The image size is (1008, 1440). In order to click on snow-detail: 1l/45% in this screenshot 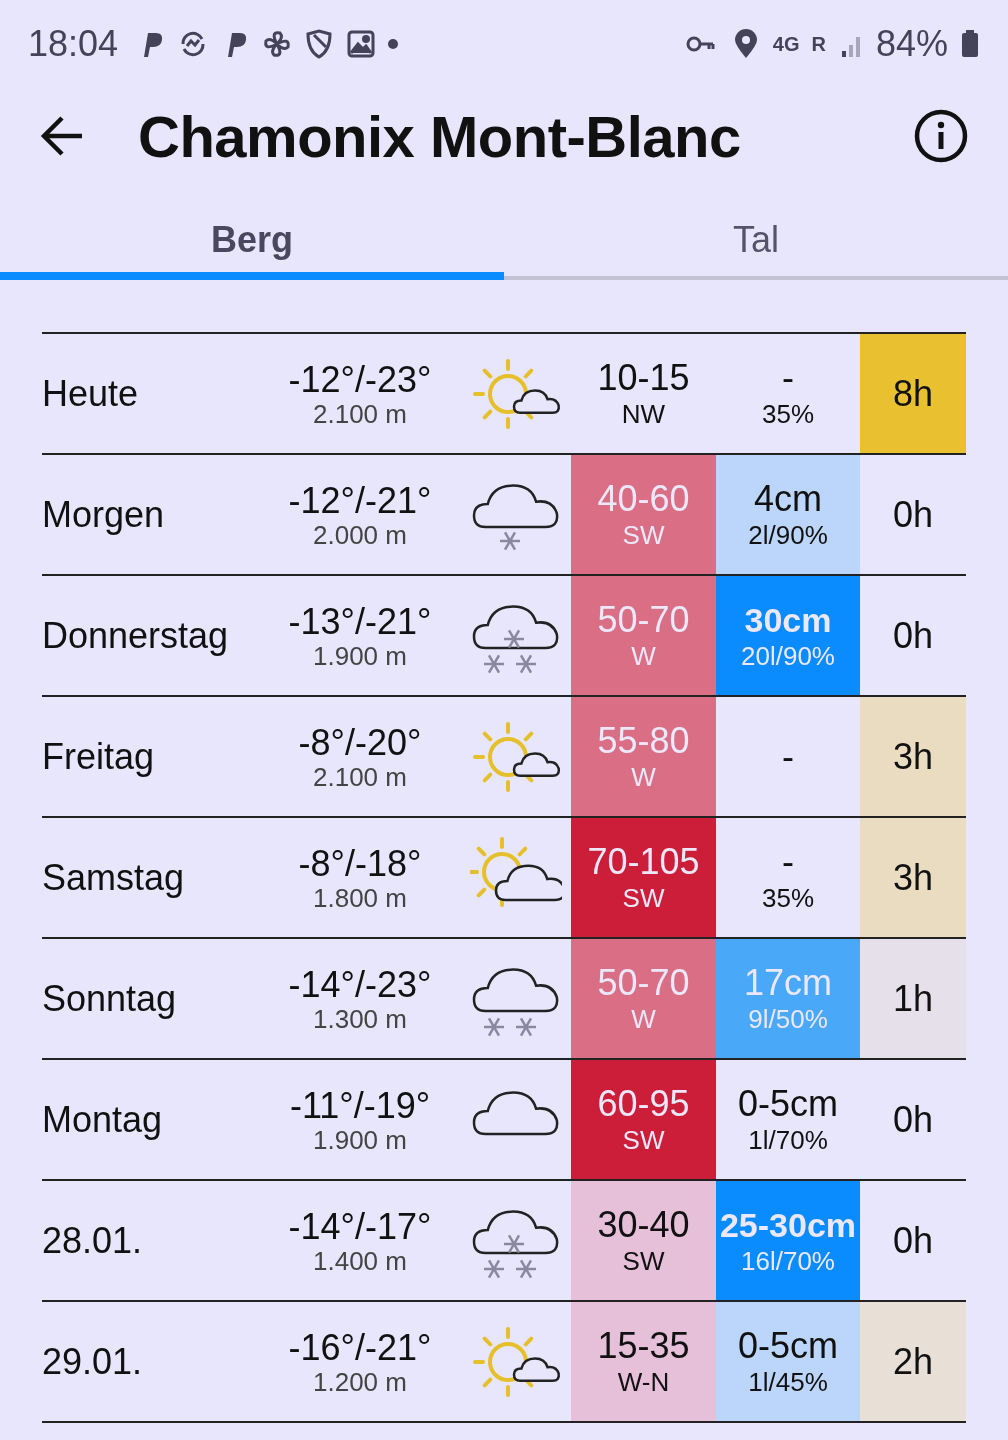, I will do `click(788, 1381)`.